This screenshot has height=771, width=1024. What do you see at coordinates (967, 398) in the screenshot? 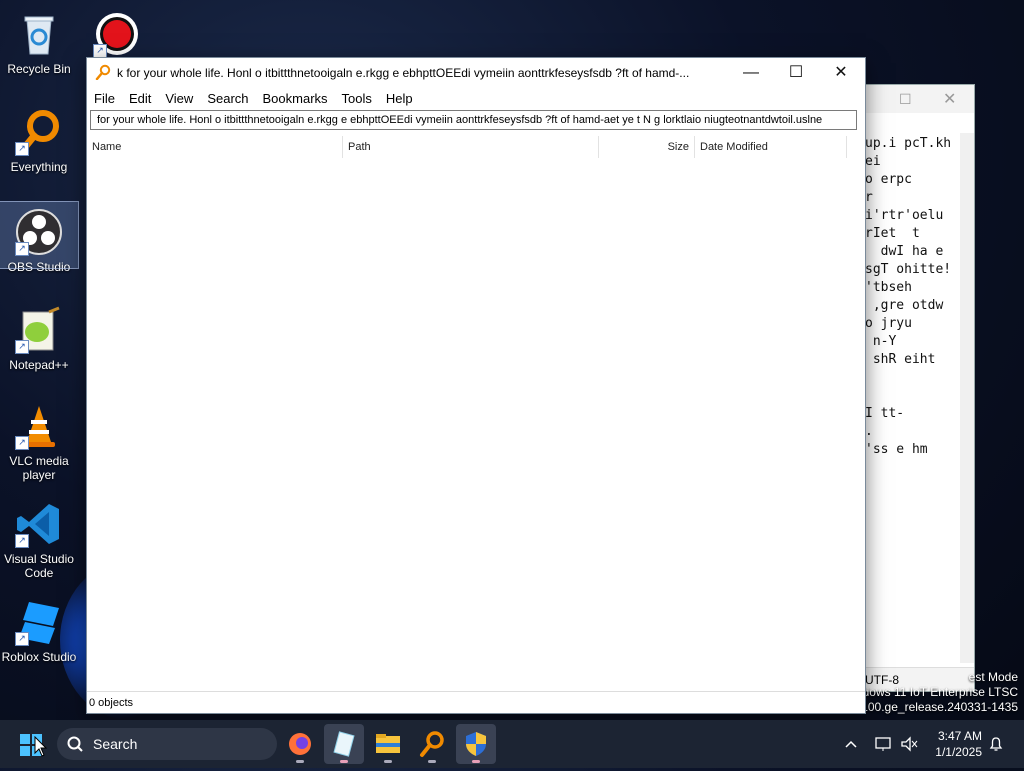
I see `vertical-scrollbar` at bounding box center [967, 398].